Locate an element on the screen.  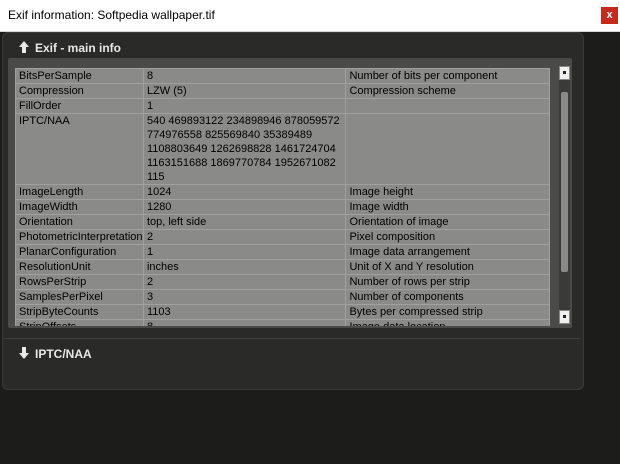
row-description-cell: Bytes per compressed strip is located at coordinates (447, 312).